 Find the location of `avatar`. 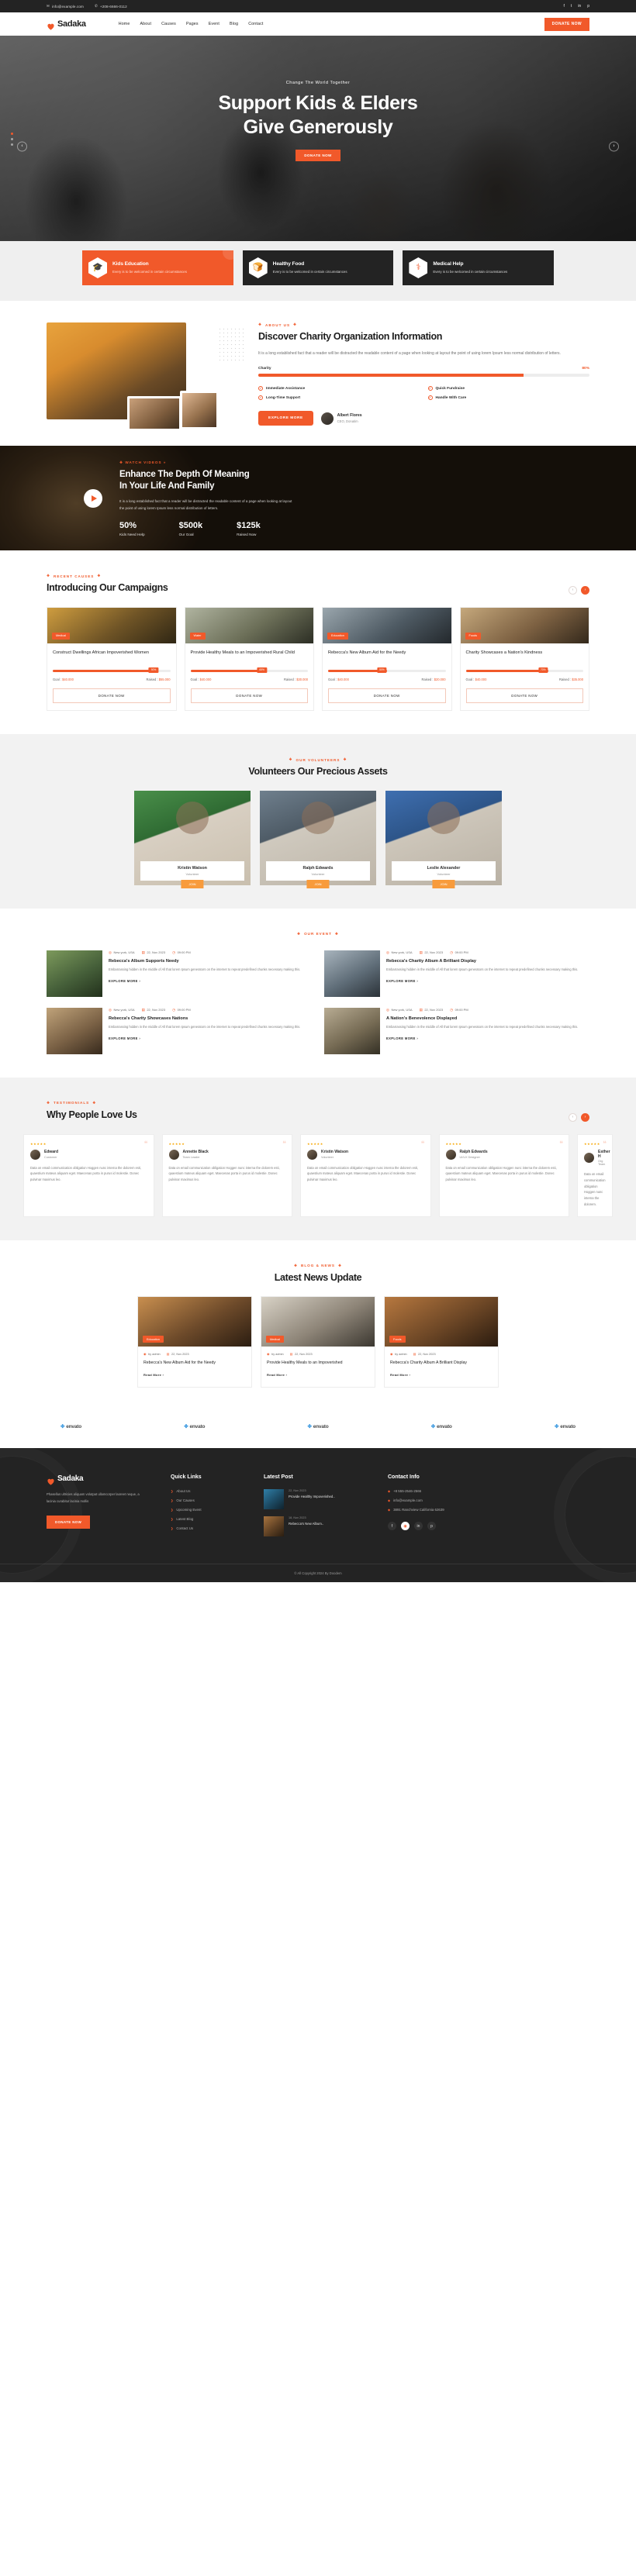

avatar is located at coordinates (589, 1157).